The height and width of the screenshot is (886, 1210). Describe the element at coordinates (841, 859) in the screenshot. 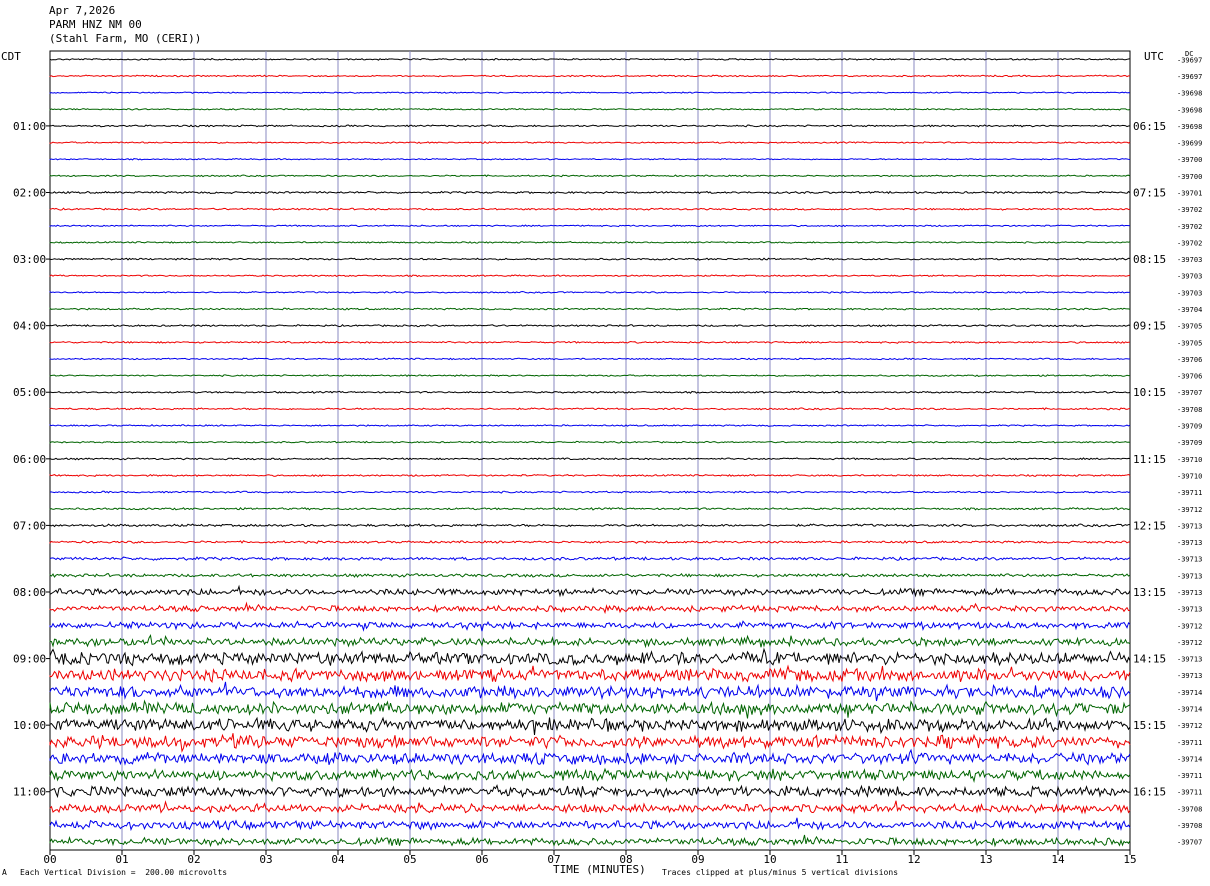

I see `x-tick-label: 11` at that location.